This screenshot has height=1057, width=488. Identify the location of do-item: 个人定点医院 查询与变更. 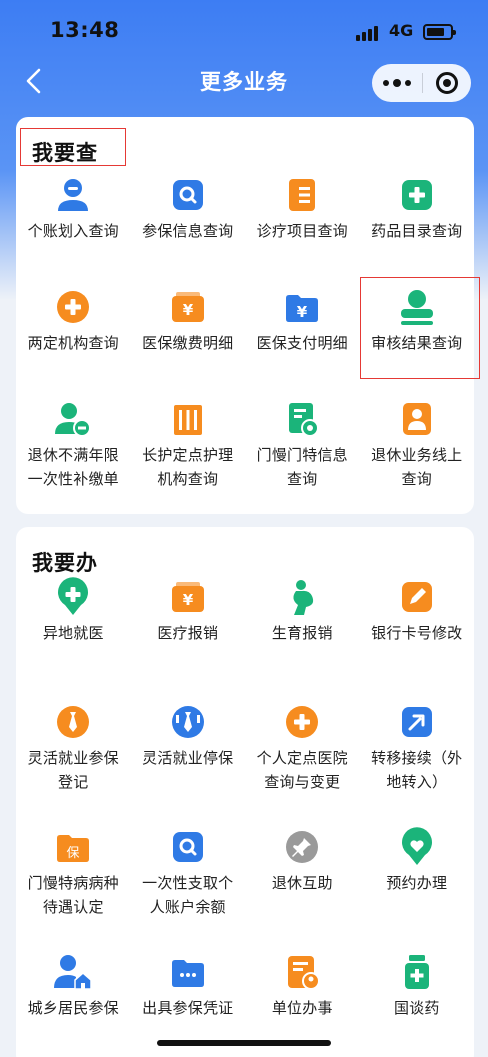
(302, 764).